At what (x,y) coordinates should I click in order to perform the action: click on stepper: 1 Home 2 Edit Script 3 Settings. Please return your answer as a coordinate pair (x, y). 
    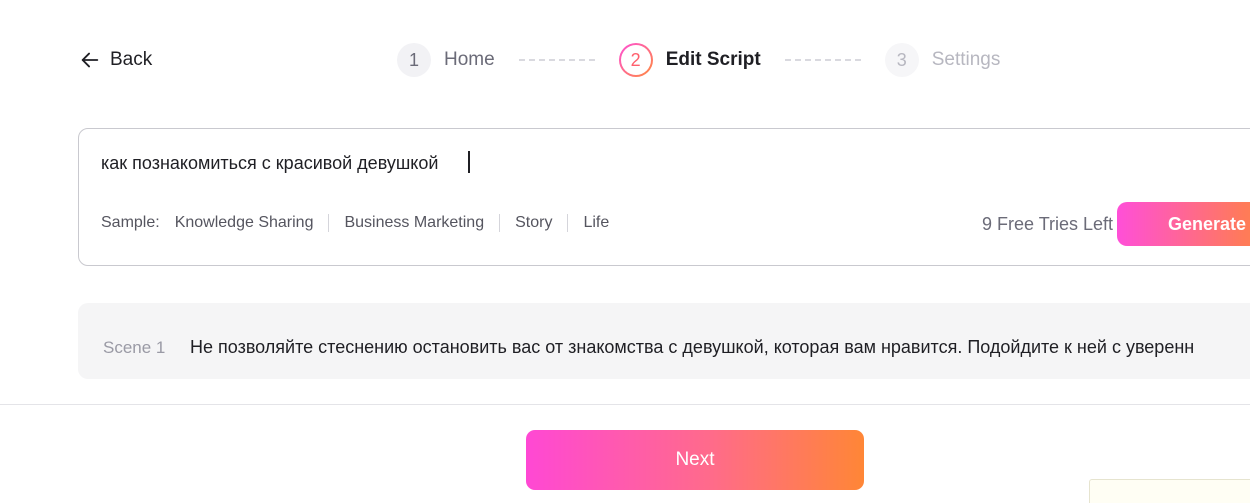
    Looking at the image, I should click on (698, 60).